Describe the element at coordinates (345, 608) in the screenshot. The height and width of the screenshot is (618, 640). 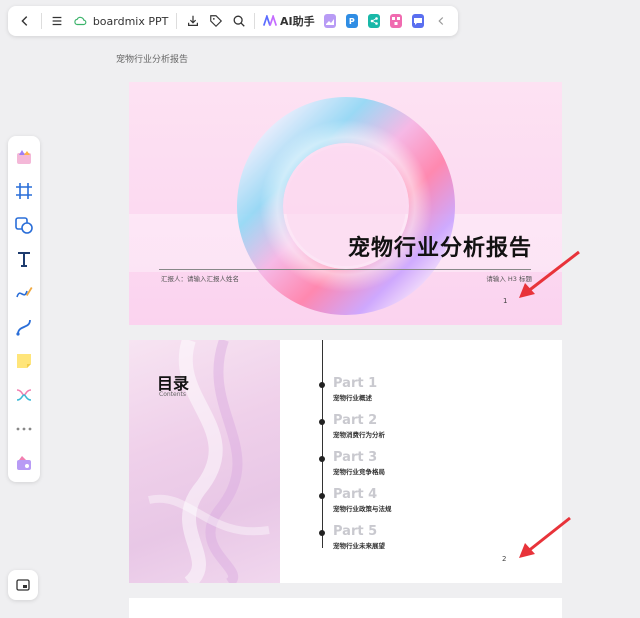
I see `slide-3-thumbnail` at that location.